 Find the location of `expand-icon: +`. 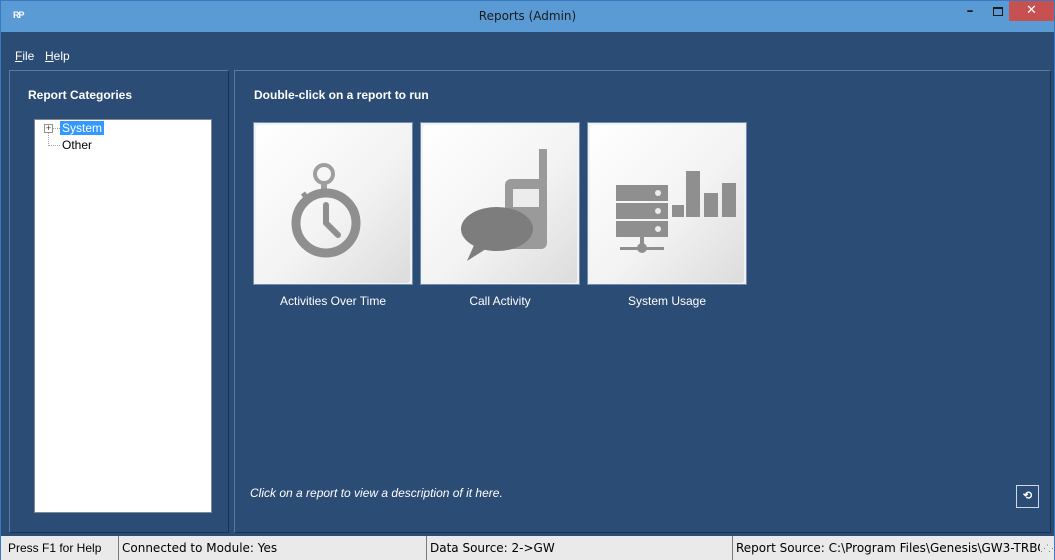

expand-icon: + is located at coordinates (48, 128).